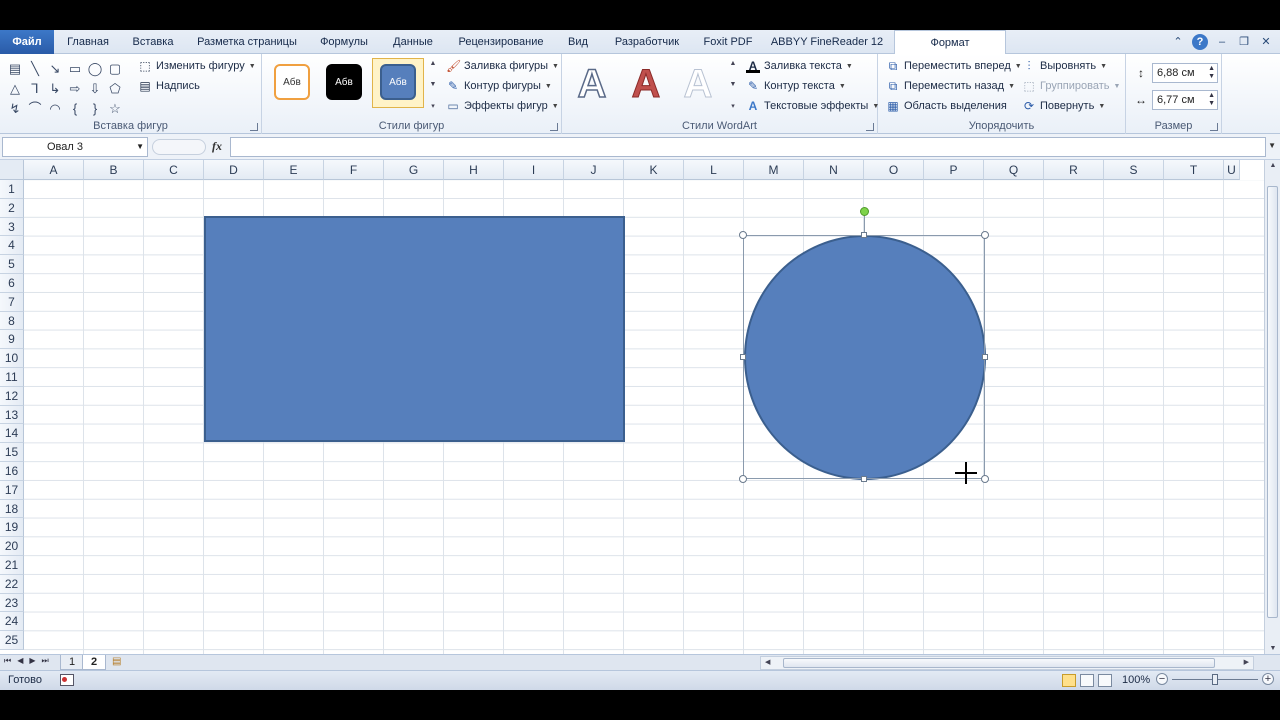 The width and height of the screenshot is (1280, 720). What do you see at coordinates (344, 82) in the screenshot?
I see `shape-style-black-fill: Абв` at bounding box center [344, 82].